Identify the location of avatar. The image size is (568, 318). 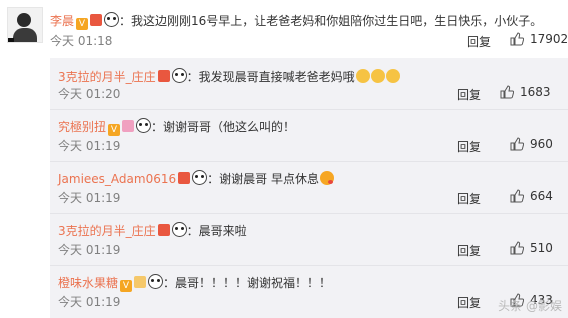
(25, 25).